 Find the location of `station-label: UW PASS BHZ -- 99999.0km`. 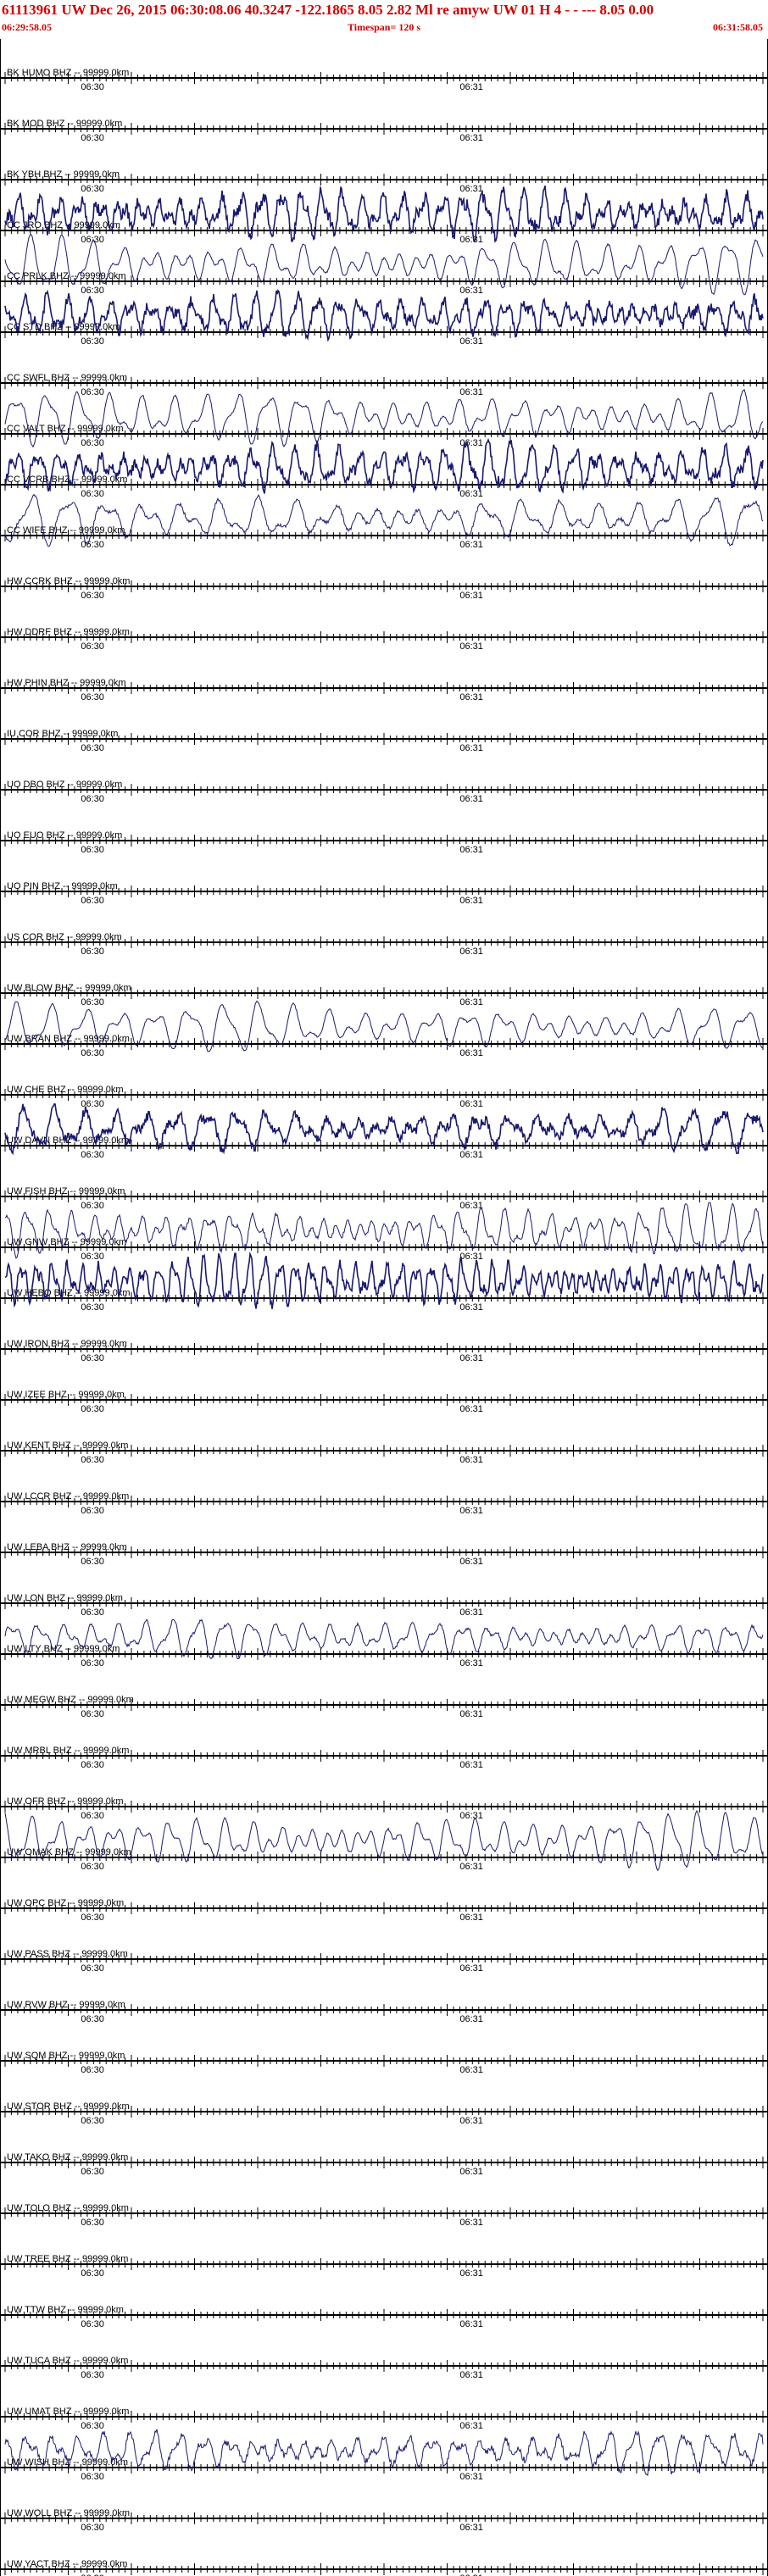

station-label: UW PASS BHZ -- 99999.0km is located at coordinates (67, 1954).